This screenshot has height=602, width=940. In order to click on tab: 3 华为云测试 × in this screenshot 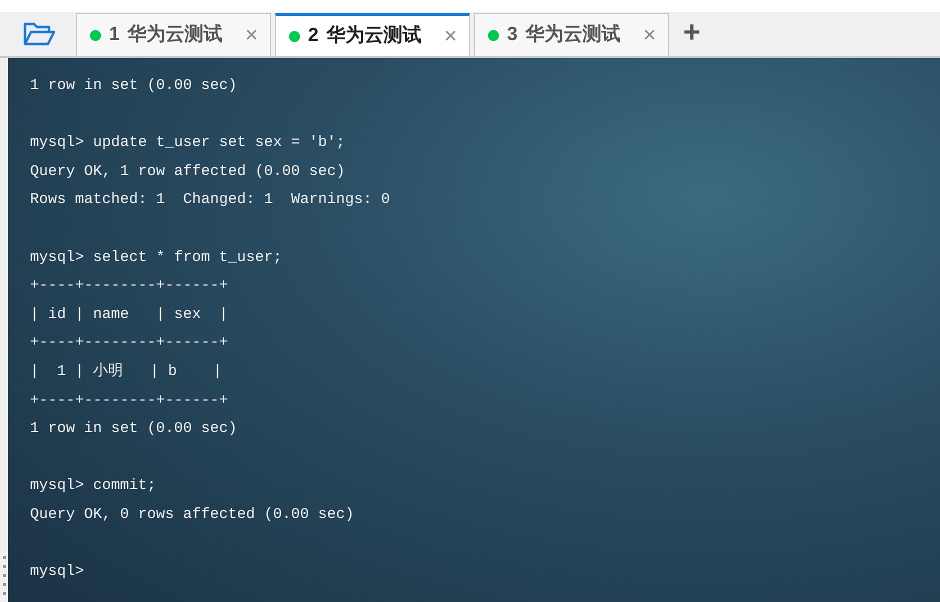, I will do `click(571, 34)`.